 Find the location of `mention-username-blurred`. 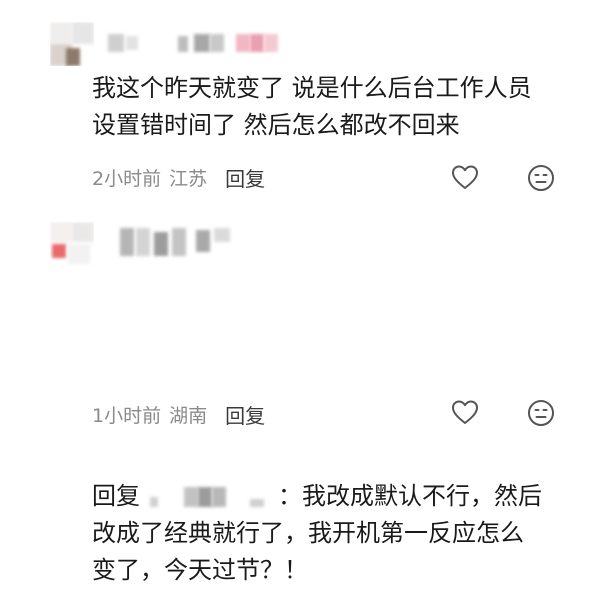

mention-username-blurred is located at coordinates (209, 497).